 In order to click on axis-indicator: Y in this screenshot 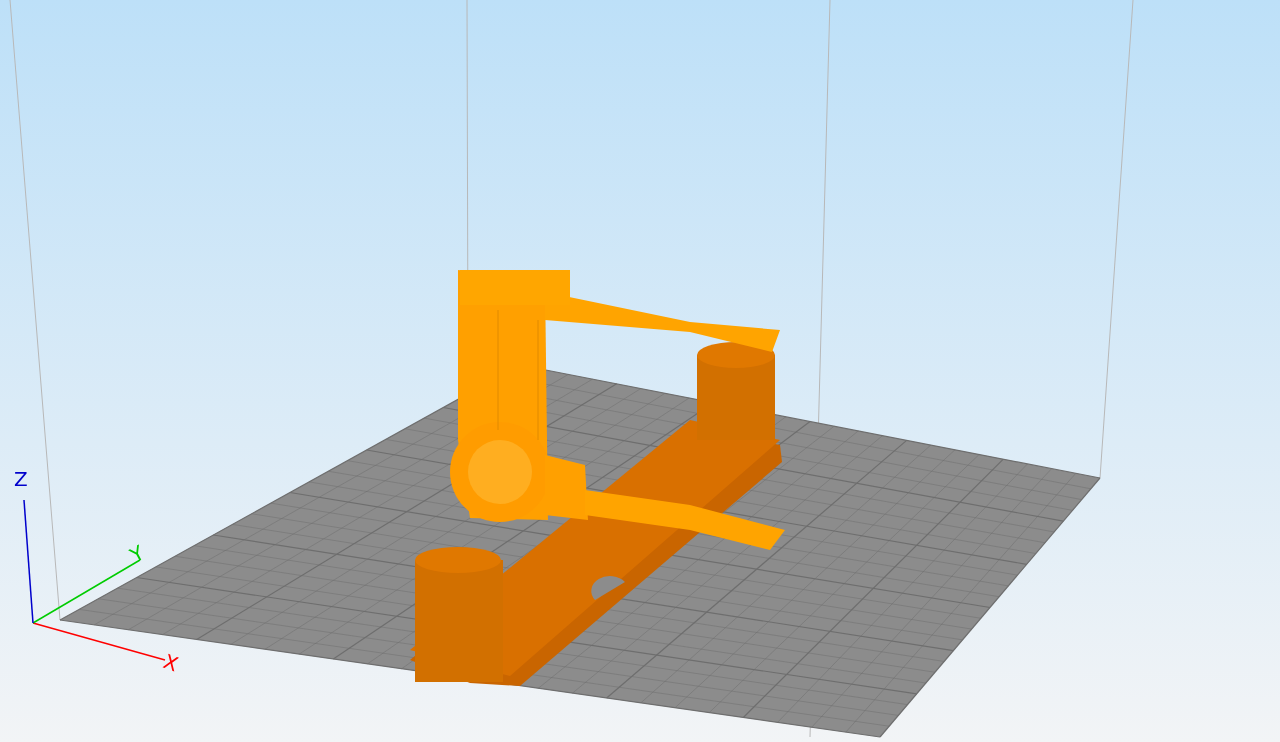, I will do `click(90, 582)`.